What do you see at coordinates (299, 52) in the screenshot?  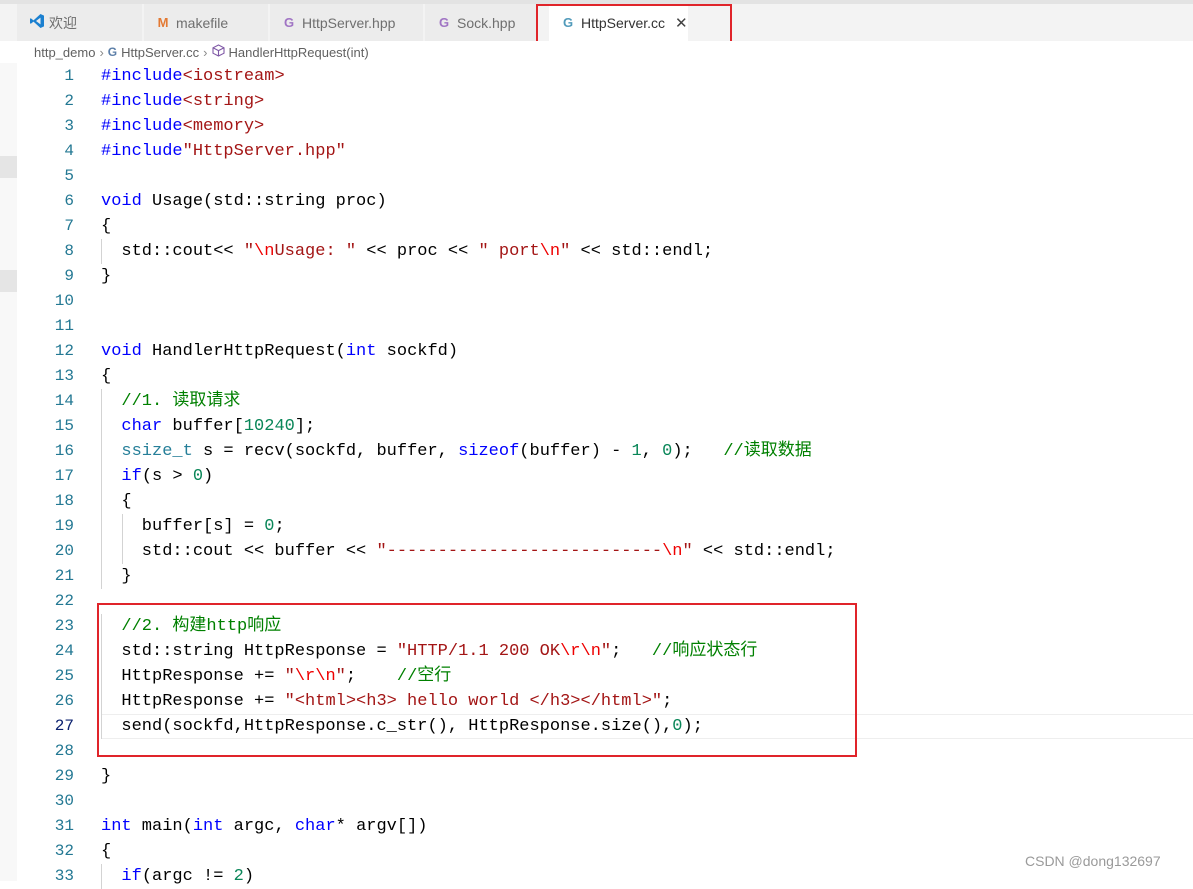 I see `breadcrumb-symbol: HandlerHttpRequest(int)` at bounding box center [299, 52].